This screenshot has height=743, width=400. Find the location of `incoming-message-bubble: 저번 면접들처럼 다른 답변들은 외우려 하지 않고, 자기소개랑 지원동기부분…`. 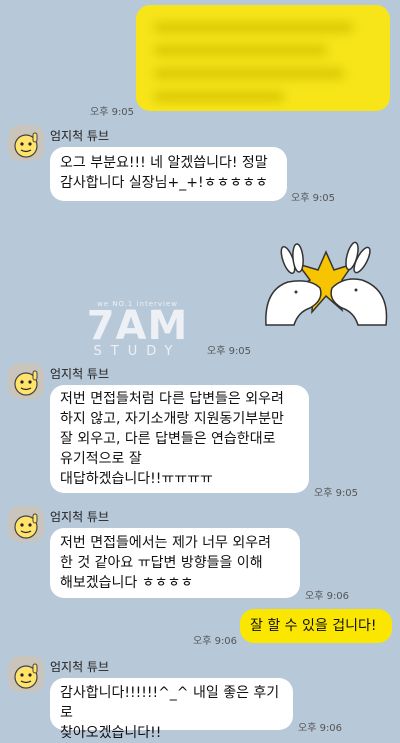

incoming-message-bubble: 저번 면접들처럼 다른 답변들은 외우려 하지 않고, 자기소개랑 지원동기부분… is located at coordinates (179, 439).